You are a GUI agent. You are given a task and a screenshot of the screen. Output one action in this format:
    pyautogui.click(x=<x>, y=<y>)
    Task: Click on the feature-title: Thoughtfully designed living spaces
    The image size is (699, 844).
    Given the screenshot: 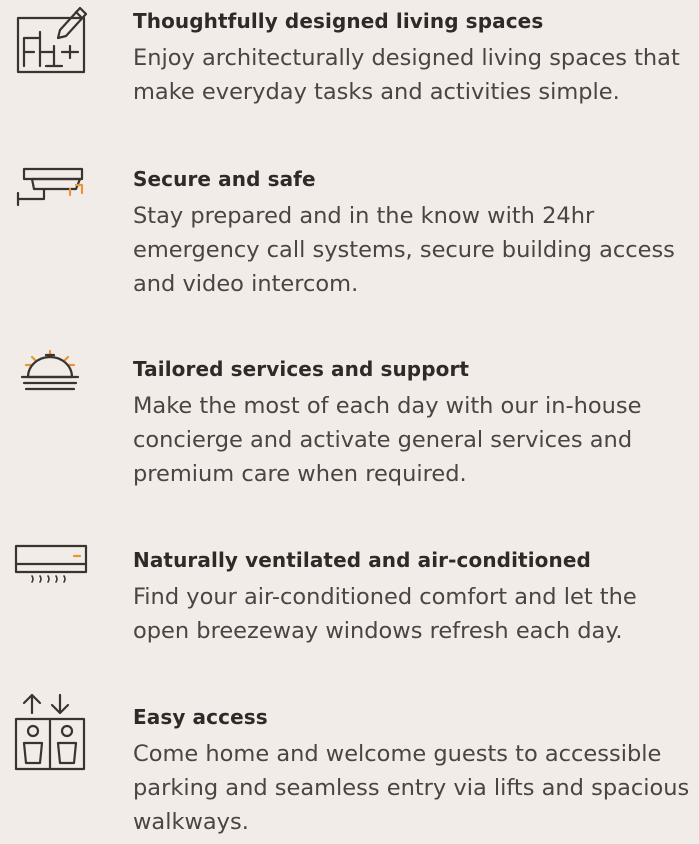 What is the action you would take?
    pyautogui.click(x=338, y=21)
    